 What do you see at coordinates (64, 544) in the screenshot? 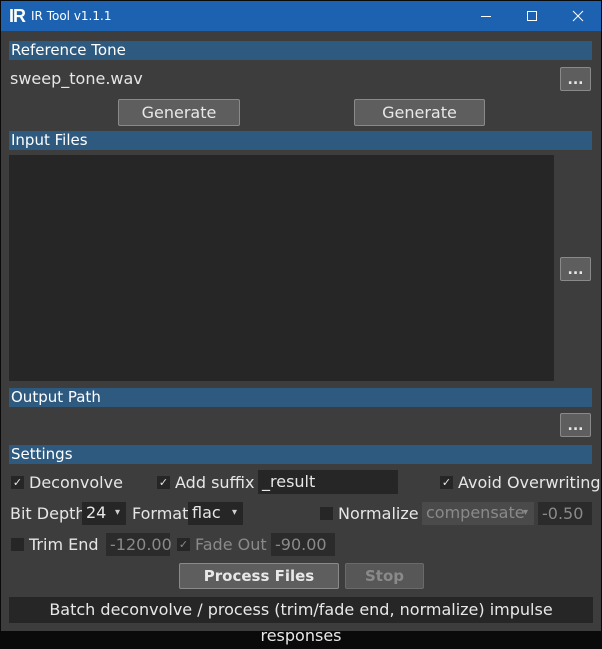
I see `trim-end-label: Trim End` at bounding box center [64, 544].